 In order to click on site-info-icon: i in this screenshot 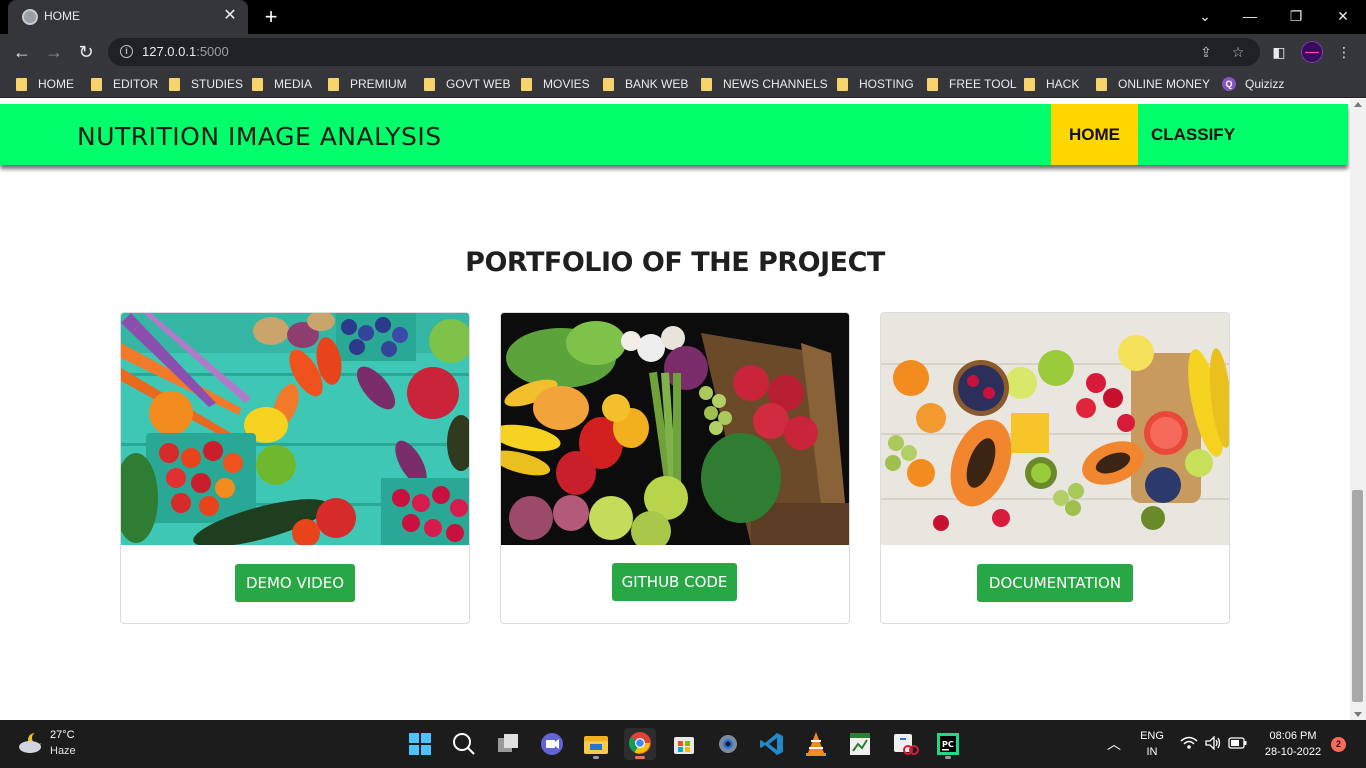, I will do `click(126, 51)`.